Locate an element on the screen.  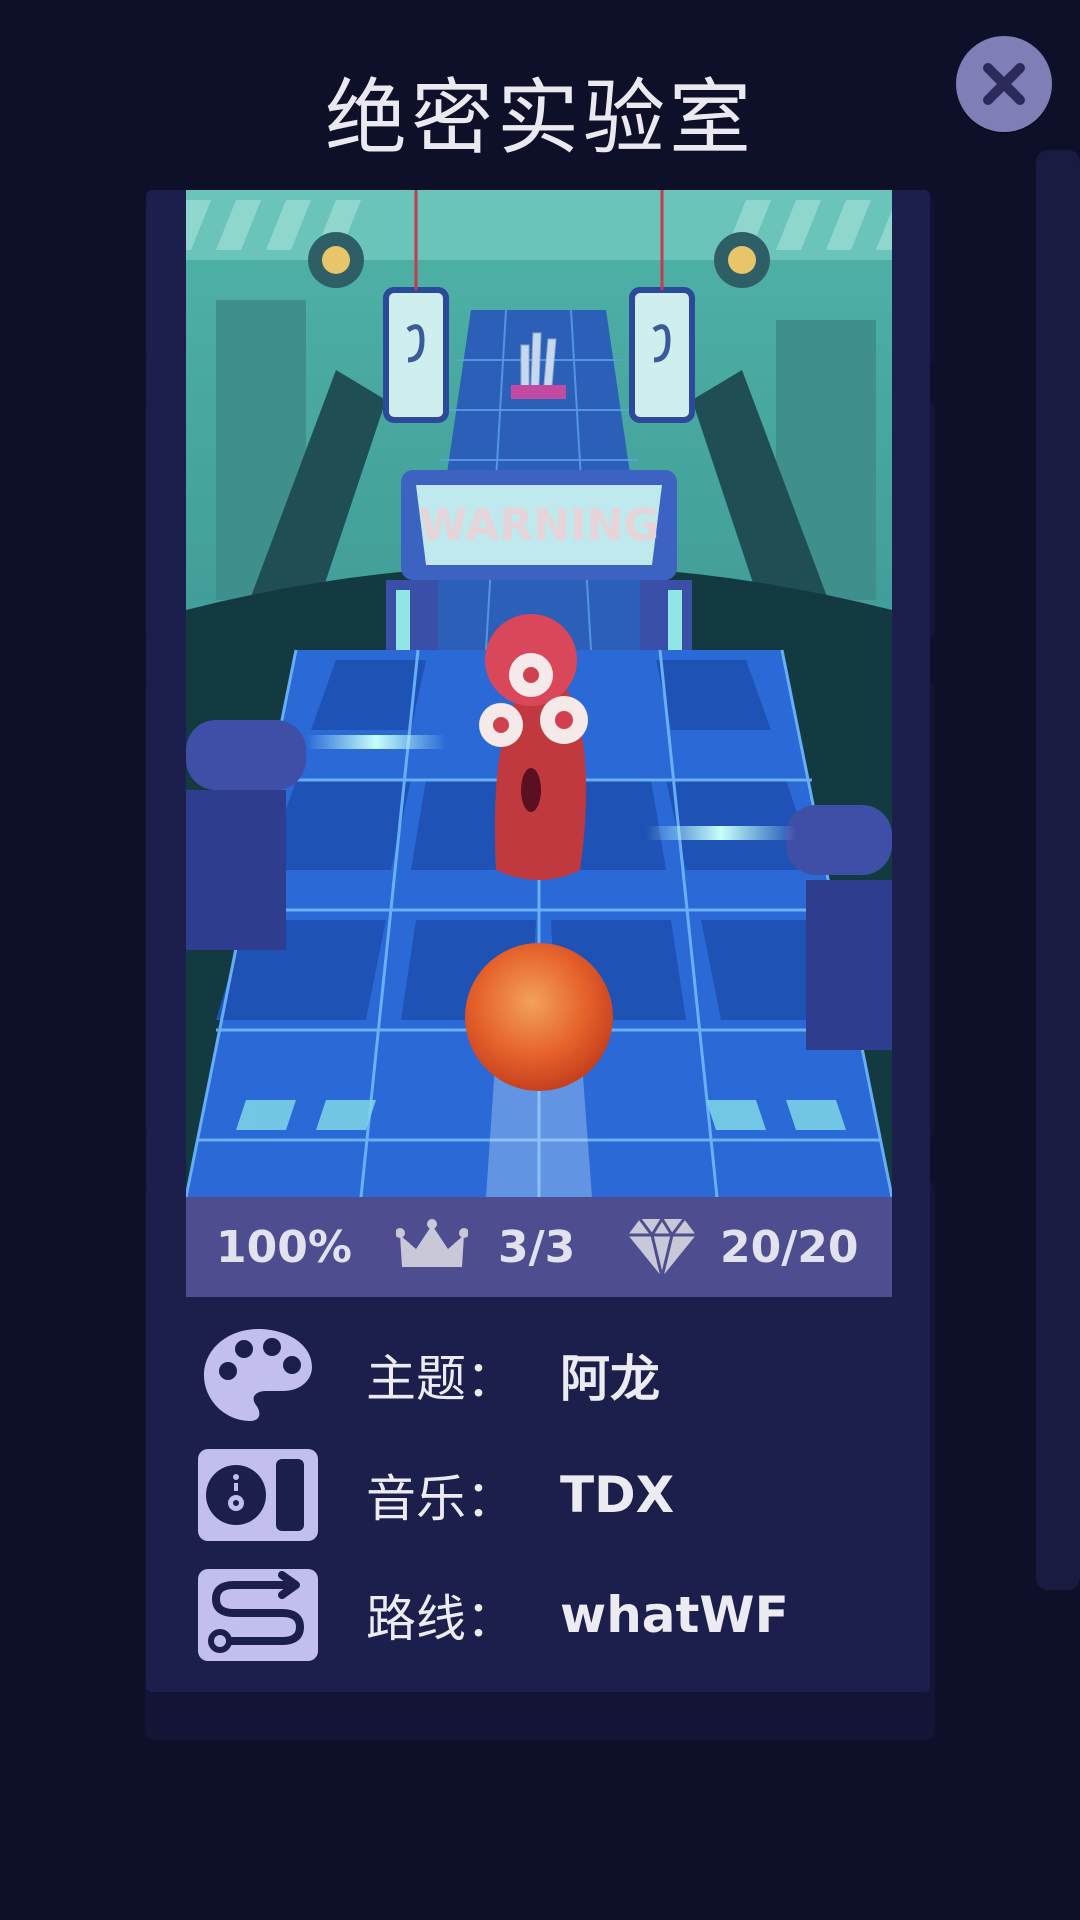
level-title: 绝密实验室 is located at coordinates (539, 118).